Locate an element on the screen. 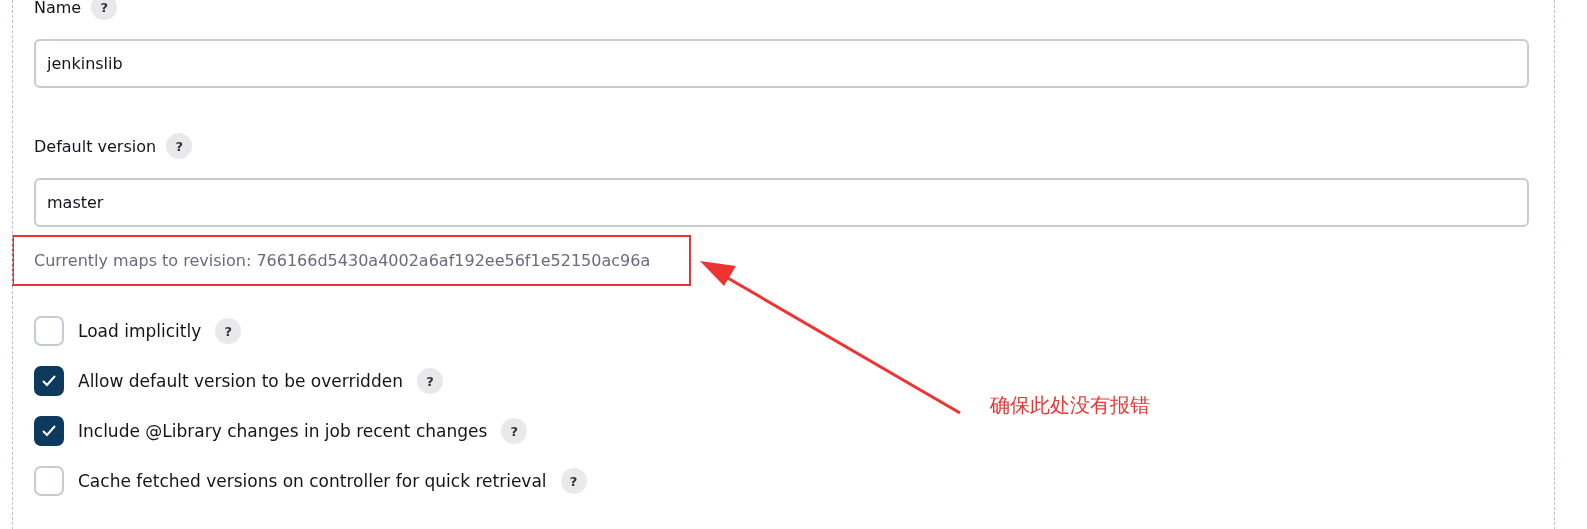  field-label: Default version is located at coordinates (95, 146).